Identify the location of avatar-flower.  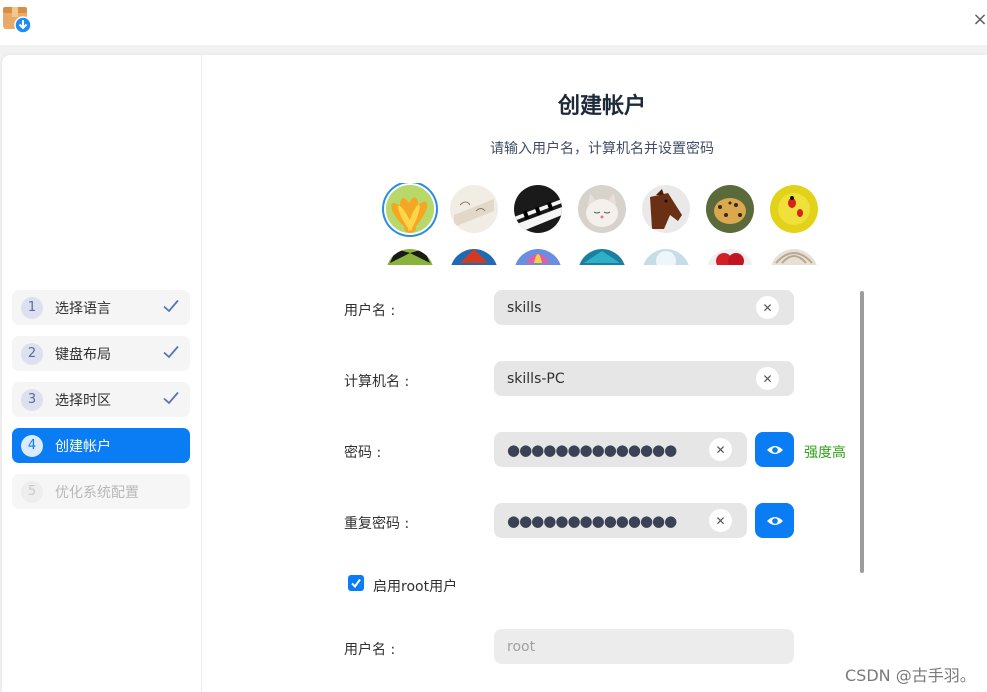
(410, 209).